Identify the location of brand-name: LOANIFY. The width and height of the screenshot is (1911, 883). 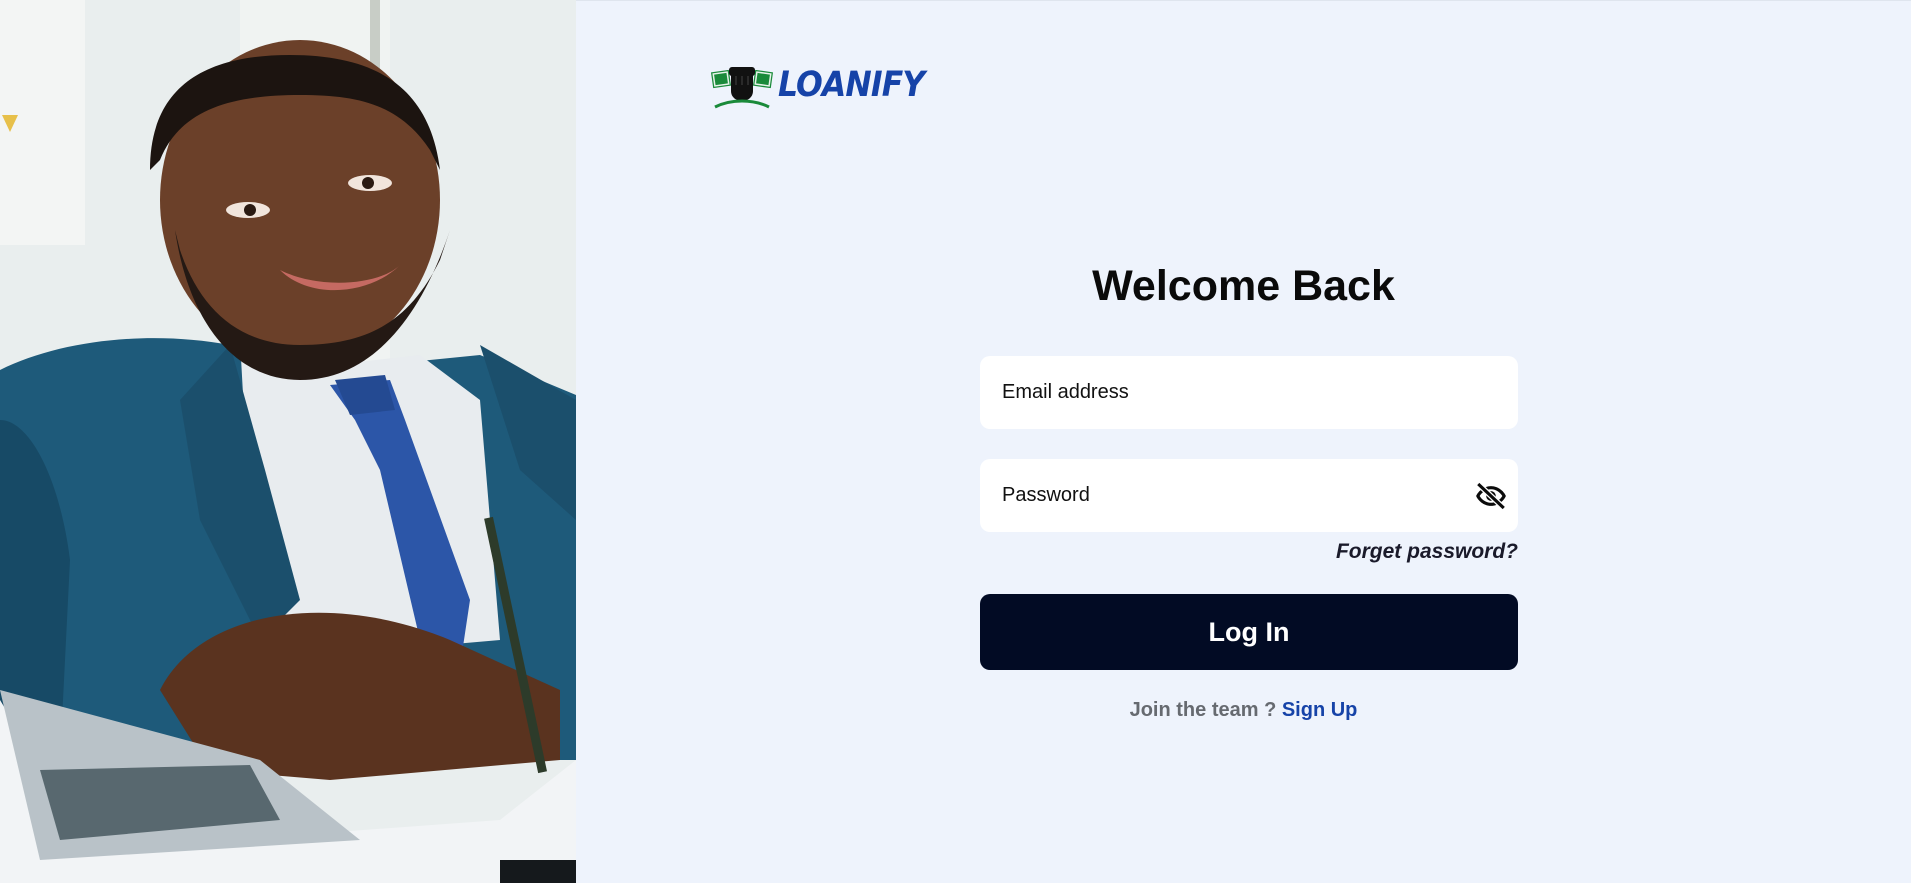
(851, 85).